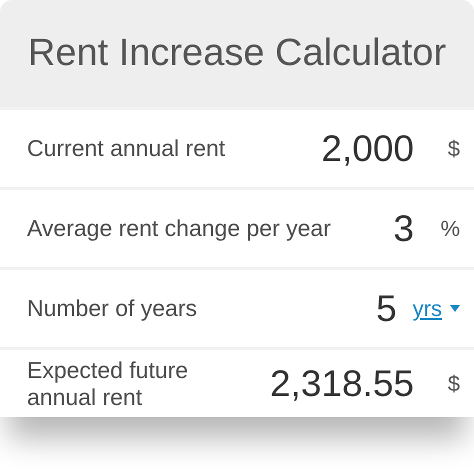  Describe the element at coordinates (179, 228) in the screenshot. I see `field-label: Average rent change per year` at that location.